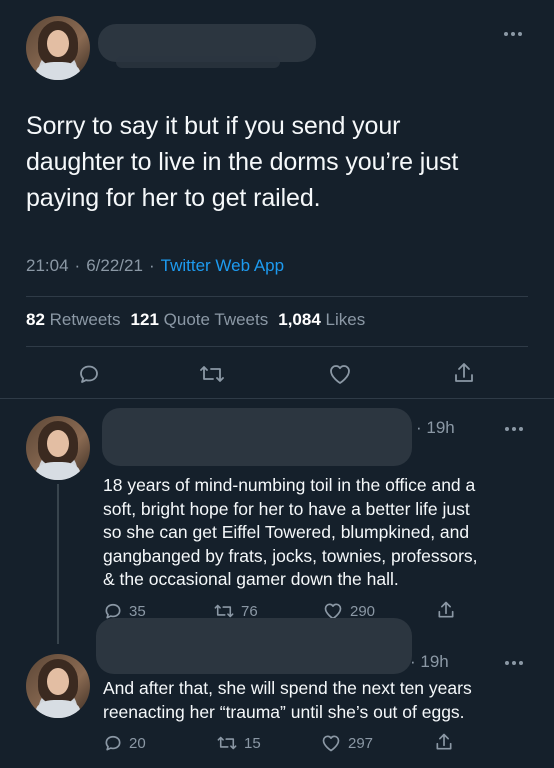  What do you see at coordinates (345, 319) in the screenshot?
I see `likes-label: Likes` at bounding box center [345, 319].